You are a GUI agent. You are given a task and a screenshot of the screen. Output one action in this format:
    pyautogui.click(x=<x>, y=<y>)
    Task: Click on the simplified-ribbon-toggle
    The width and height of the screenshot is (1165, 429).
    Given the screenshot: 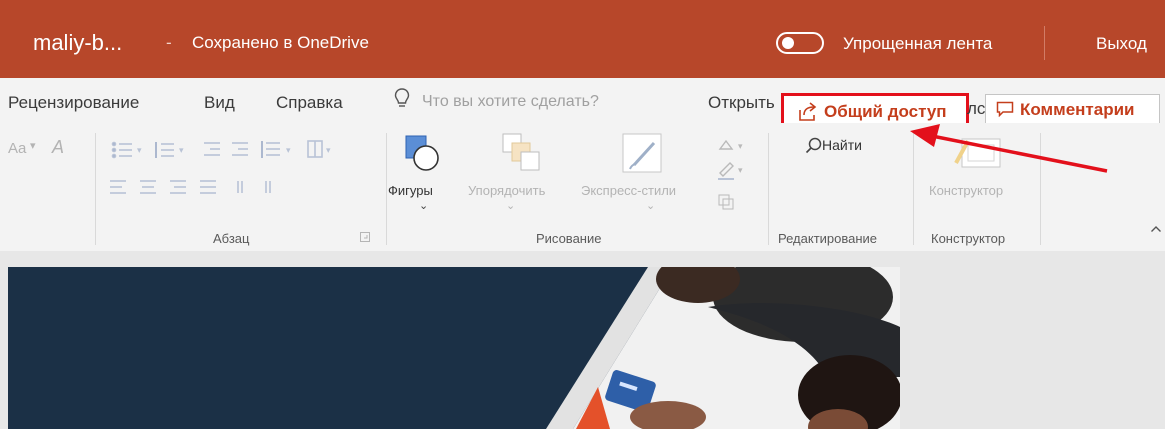 What is the action you would take?
    pyautogui.click(x=800, y=43)
    